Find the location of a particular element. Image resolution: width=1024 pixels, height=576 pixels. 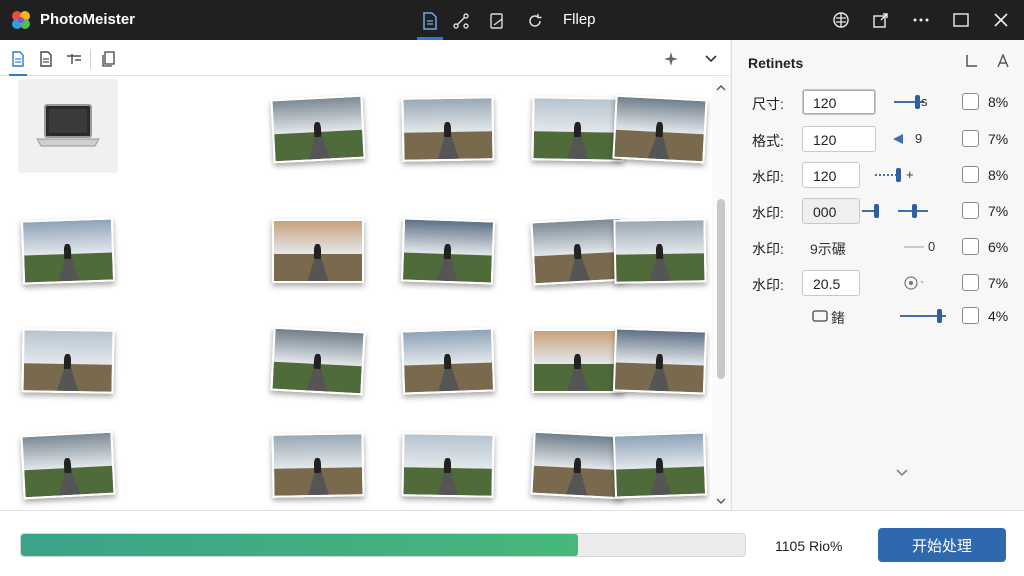

brain-icon is located at coordinates (841, 20).